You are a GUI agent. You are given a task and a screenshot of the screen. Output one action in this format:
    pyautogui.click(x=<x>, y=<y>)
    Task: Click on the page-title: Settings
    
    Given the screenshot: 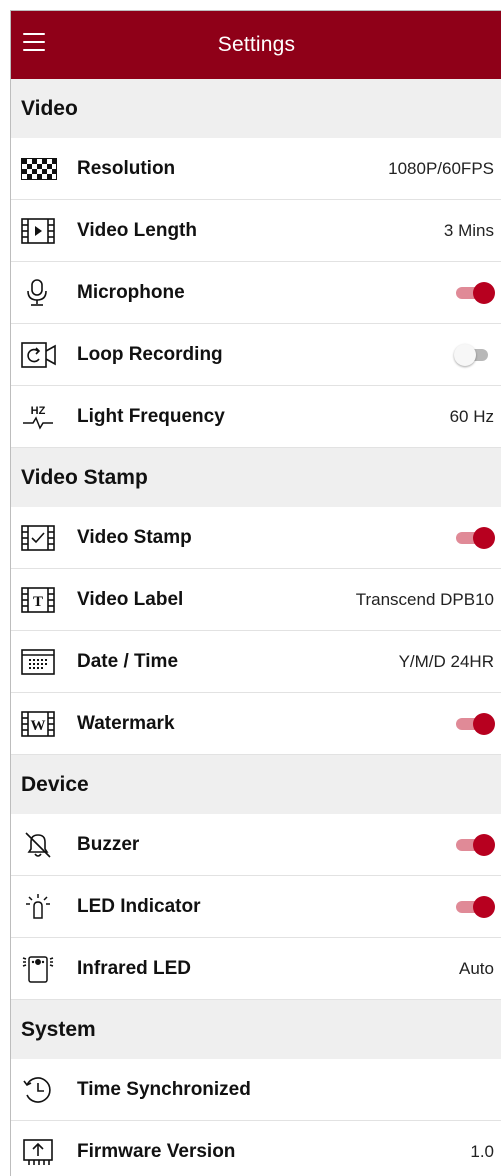 What is the action you would take?
    pyautogui.click(x=256, y=44)
    